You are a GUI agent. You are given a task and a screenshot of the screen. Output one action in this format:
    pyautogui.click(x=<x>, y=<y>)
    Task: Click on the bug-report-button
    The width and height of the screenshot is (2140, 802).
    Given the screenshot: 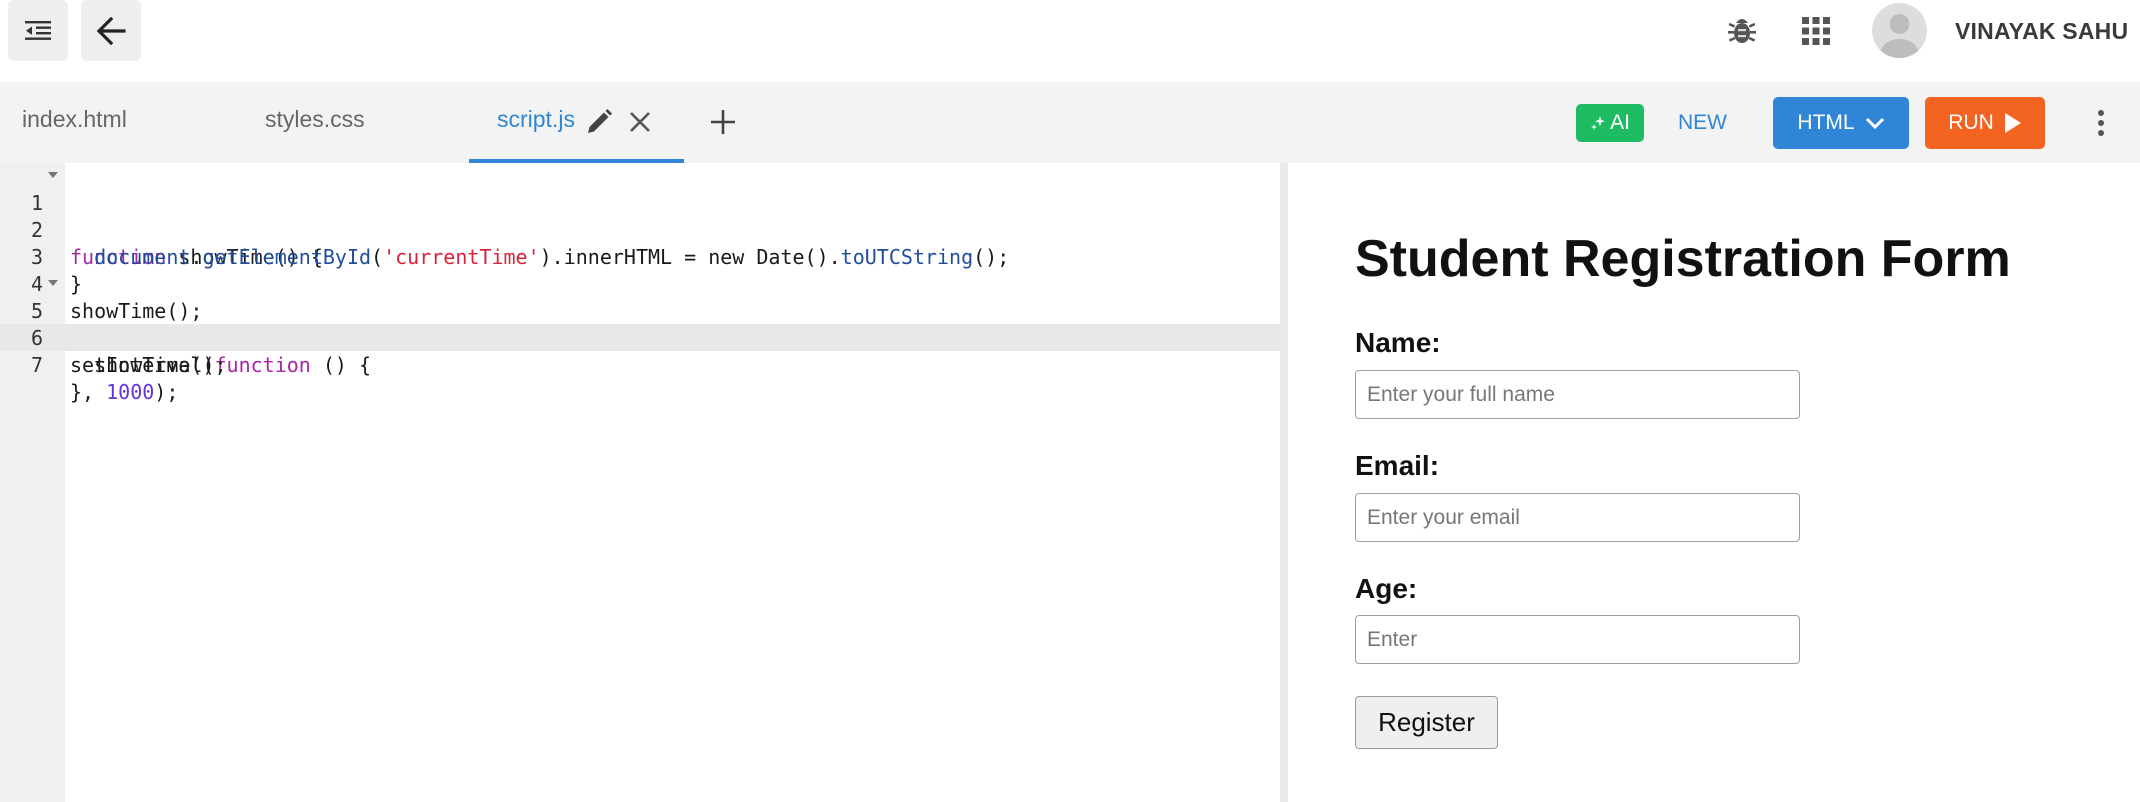 What is the action you would take?
    pyautogui.click(x=1742, y=31)
    